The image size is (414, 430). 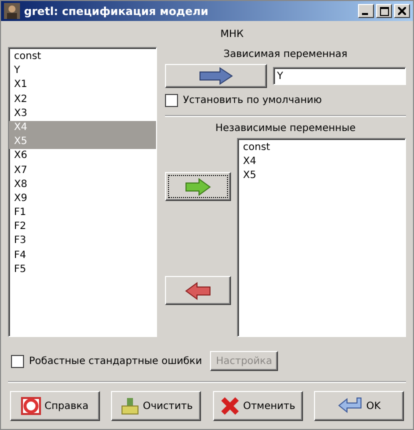 What do you see at coordinates (115, 361) in the screenshot?
I see `checkbox-label: Робастные стандартные ошибки` at bounding box center [115, 361].